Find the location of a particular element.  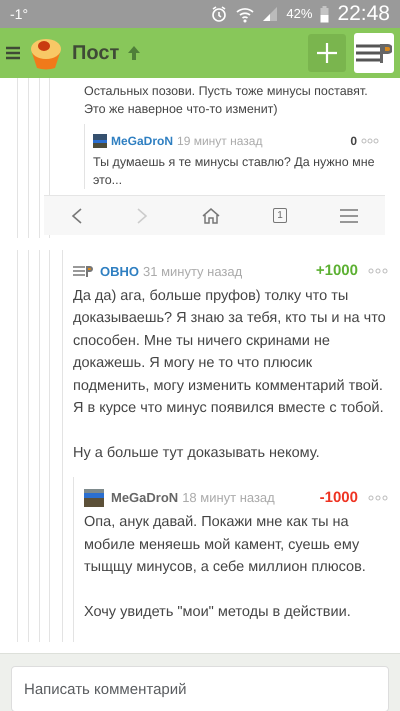

logo-icon is located at coordinates (83, 271).